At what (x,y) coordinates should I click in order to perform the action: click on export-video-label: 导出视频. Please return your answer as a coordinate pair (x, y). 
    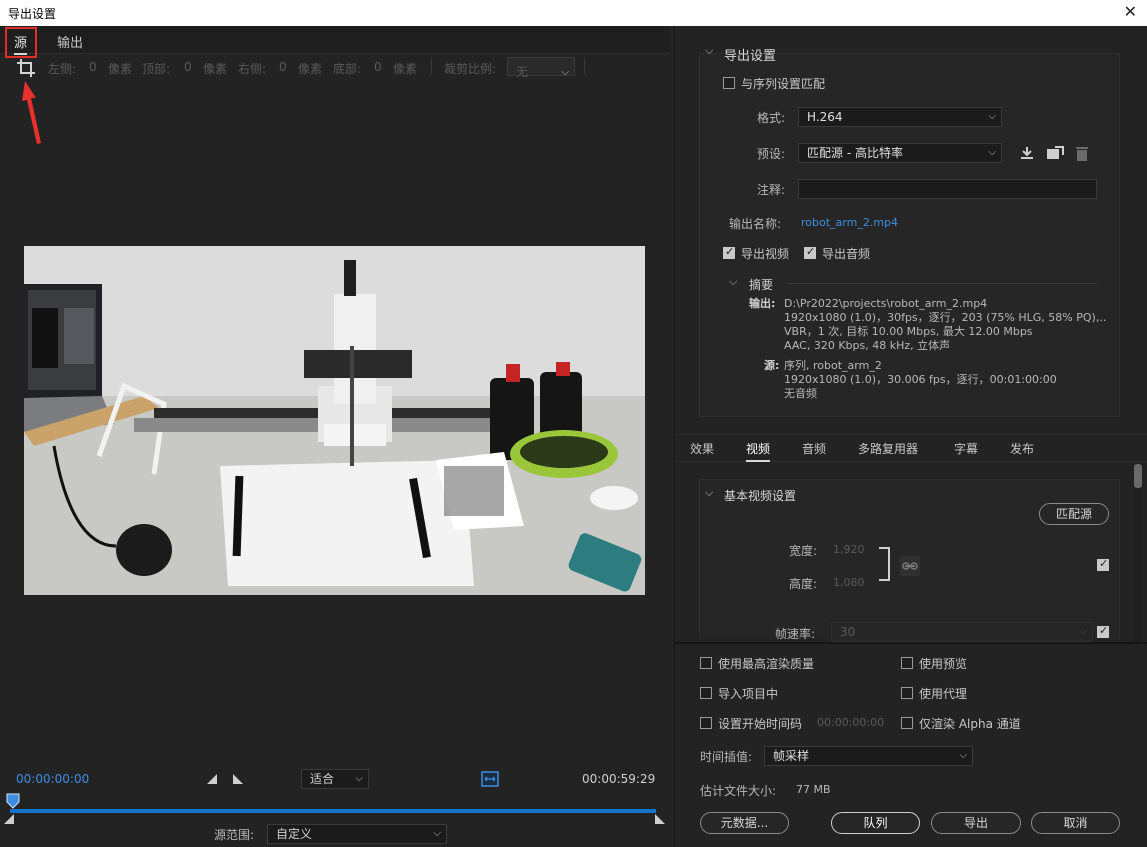
    Looking at the image, I should click on (765, 254).